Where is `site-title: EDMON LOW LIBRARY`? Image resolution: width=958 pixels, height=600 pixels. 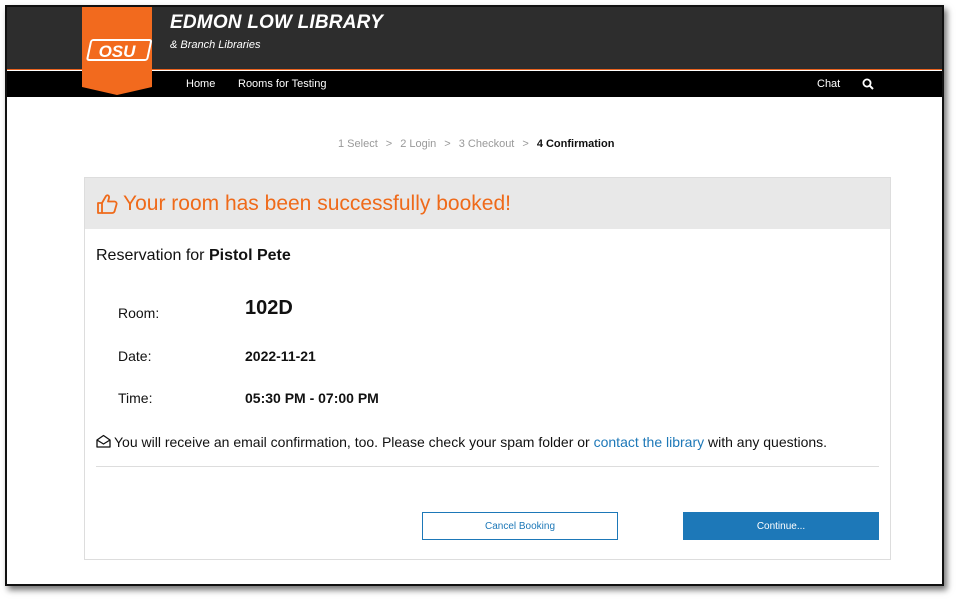
site-title: EDMON LOW LIBRARY is located at coordinates (276, 23).